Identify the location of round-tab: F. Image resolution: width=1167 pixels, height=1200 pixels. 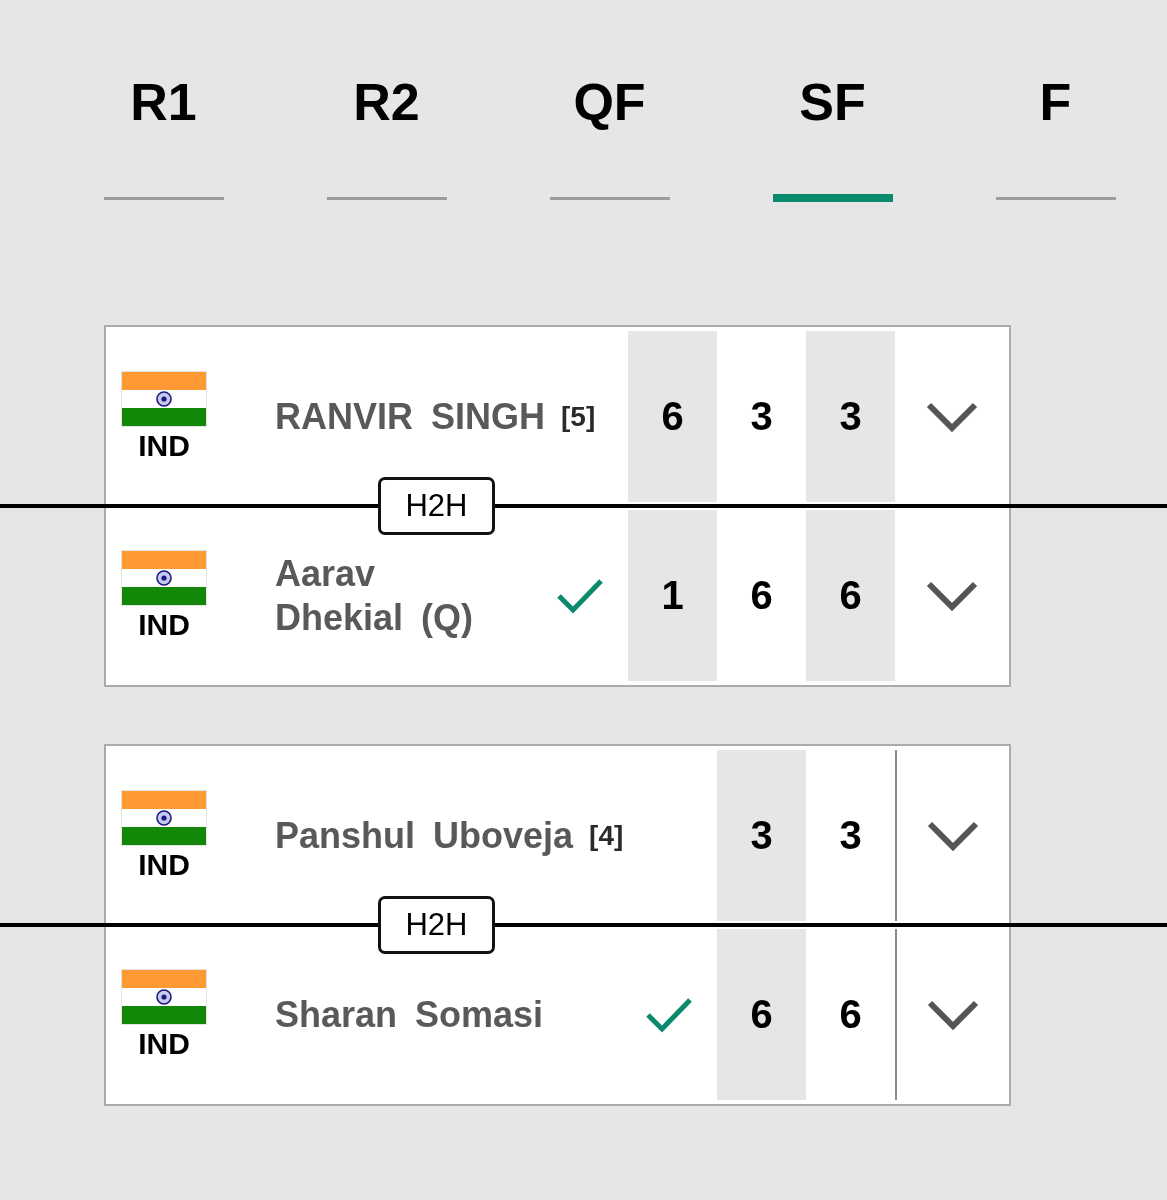
(1055, 137).